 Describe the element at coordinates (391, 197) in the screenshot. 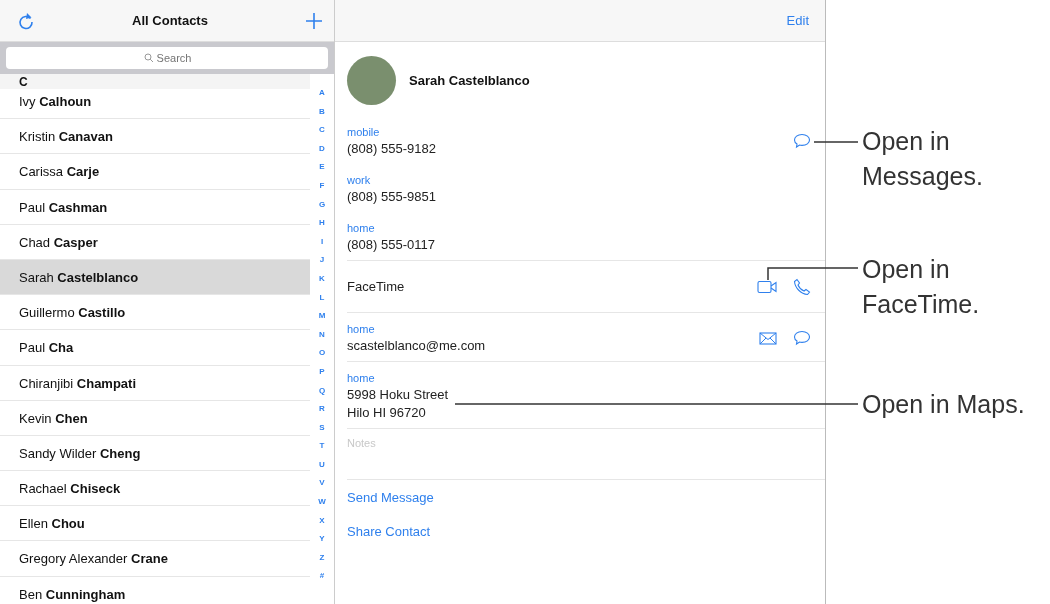

I see `phone-number: (808) 555-9851` at that location.